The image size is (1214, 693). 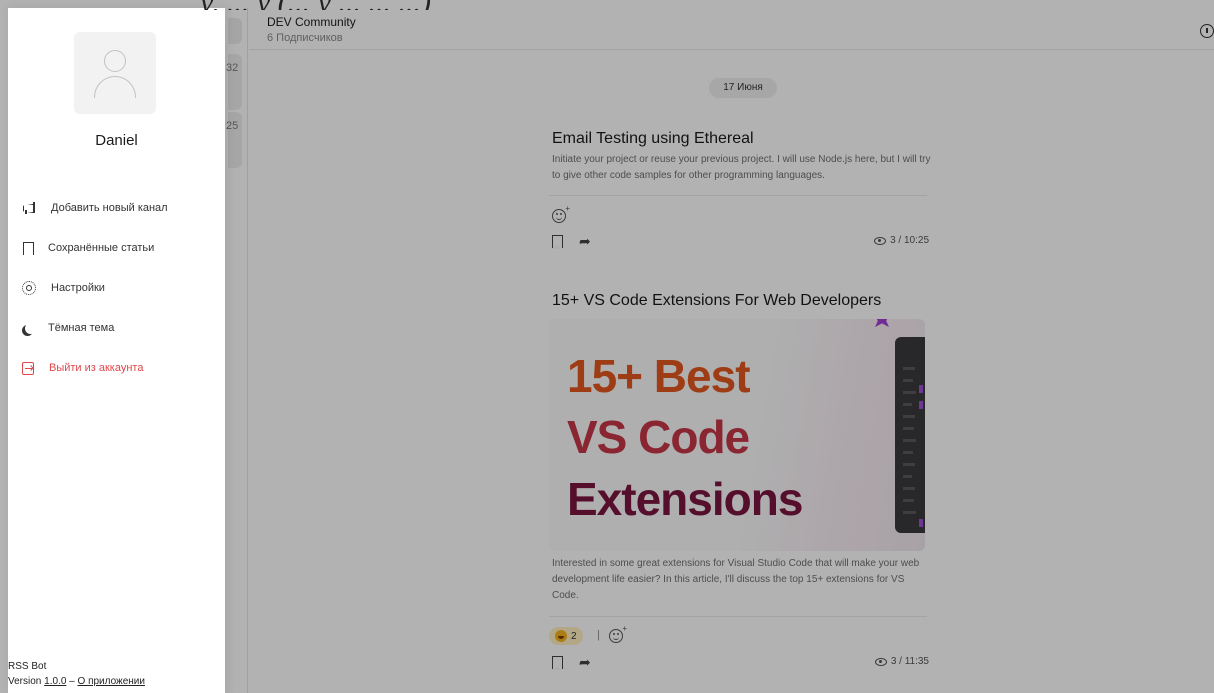 I want to click on menu-item-logout: Выйти из аккаунта, so click(x=120, y=368).